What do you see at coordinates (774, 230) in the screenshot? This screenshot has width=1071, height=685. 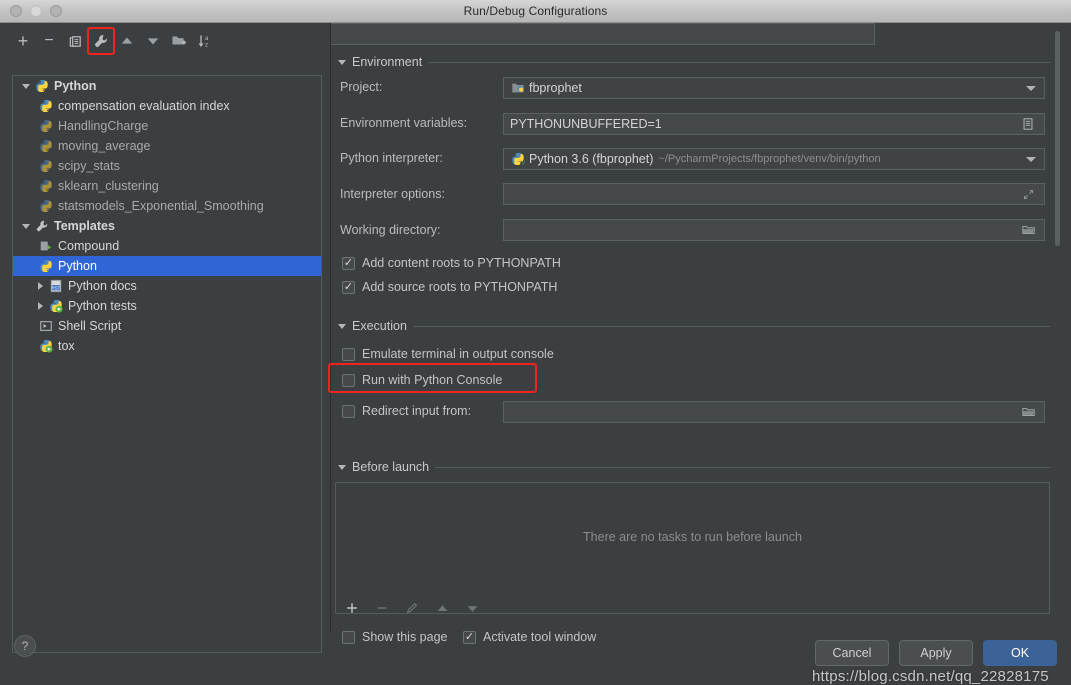 I see `working-directory-input` at bounding box center [774, 230].